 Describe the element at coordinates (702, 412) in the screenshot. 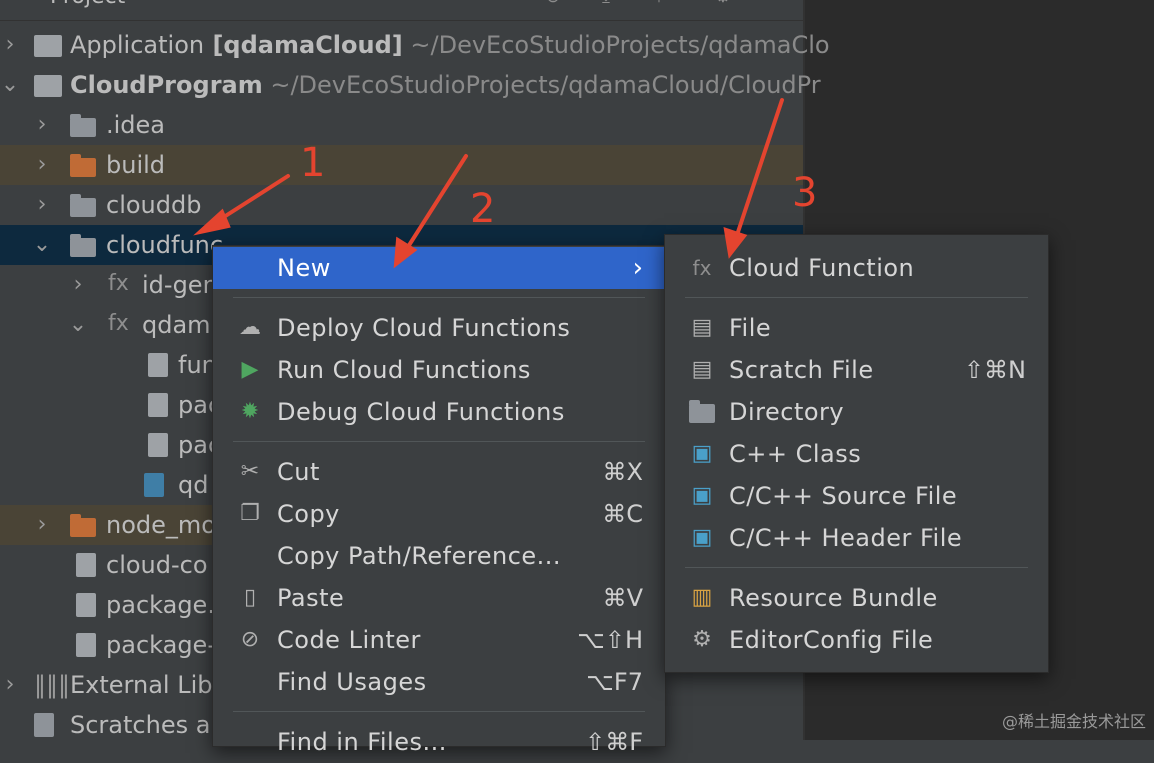

I see `folder-icon` at that location.